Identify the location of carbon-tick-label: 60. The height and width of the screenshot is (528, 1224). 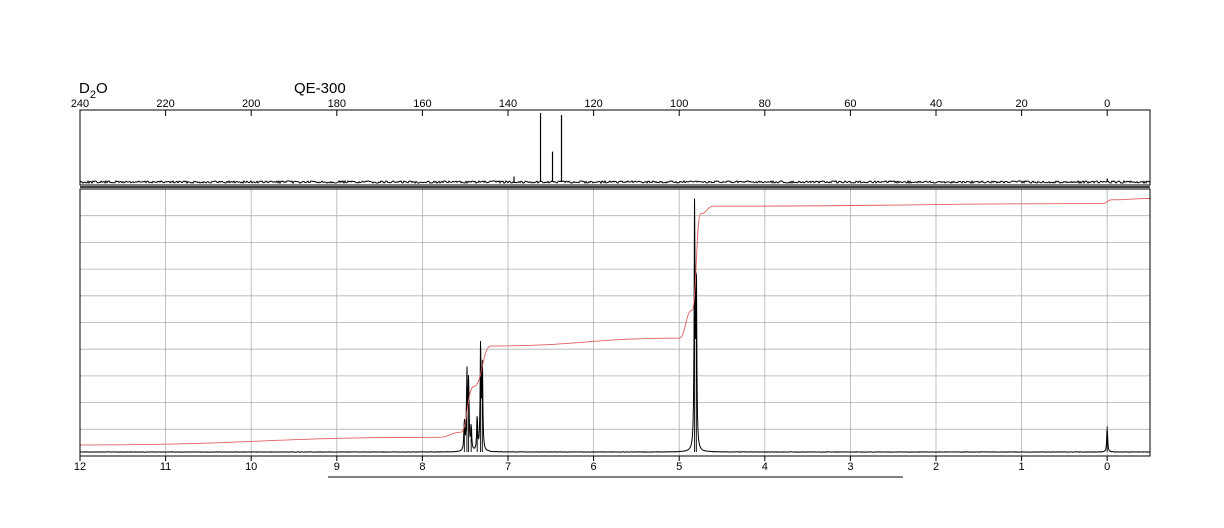
(850, 104).